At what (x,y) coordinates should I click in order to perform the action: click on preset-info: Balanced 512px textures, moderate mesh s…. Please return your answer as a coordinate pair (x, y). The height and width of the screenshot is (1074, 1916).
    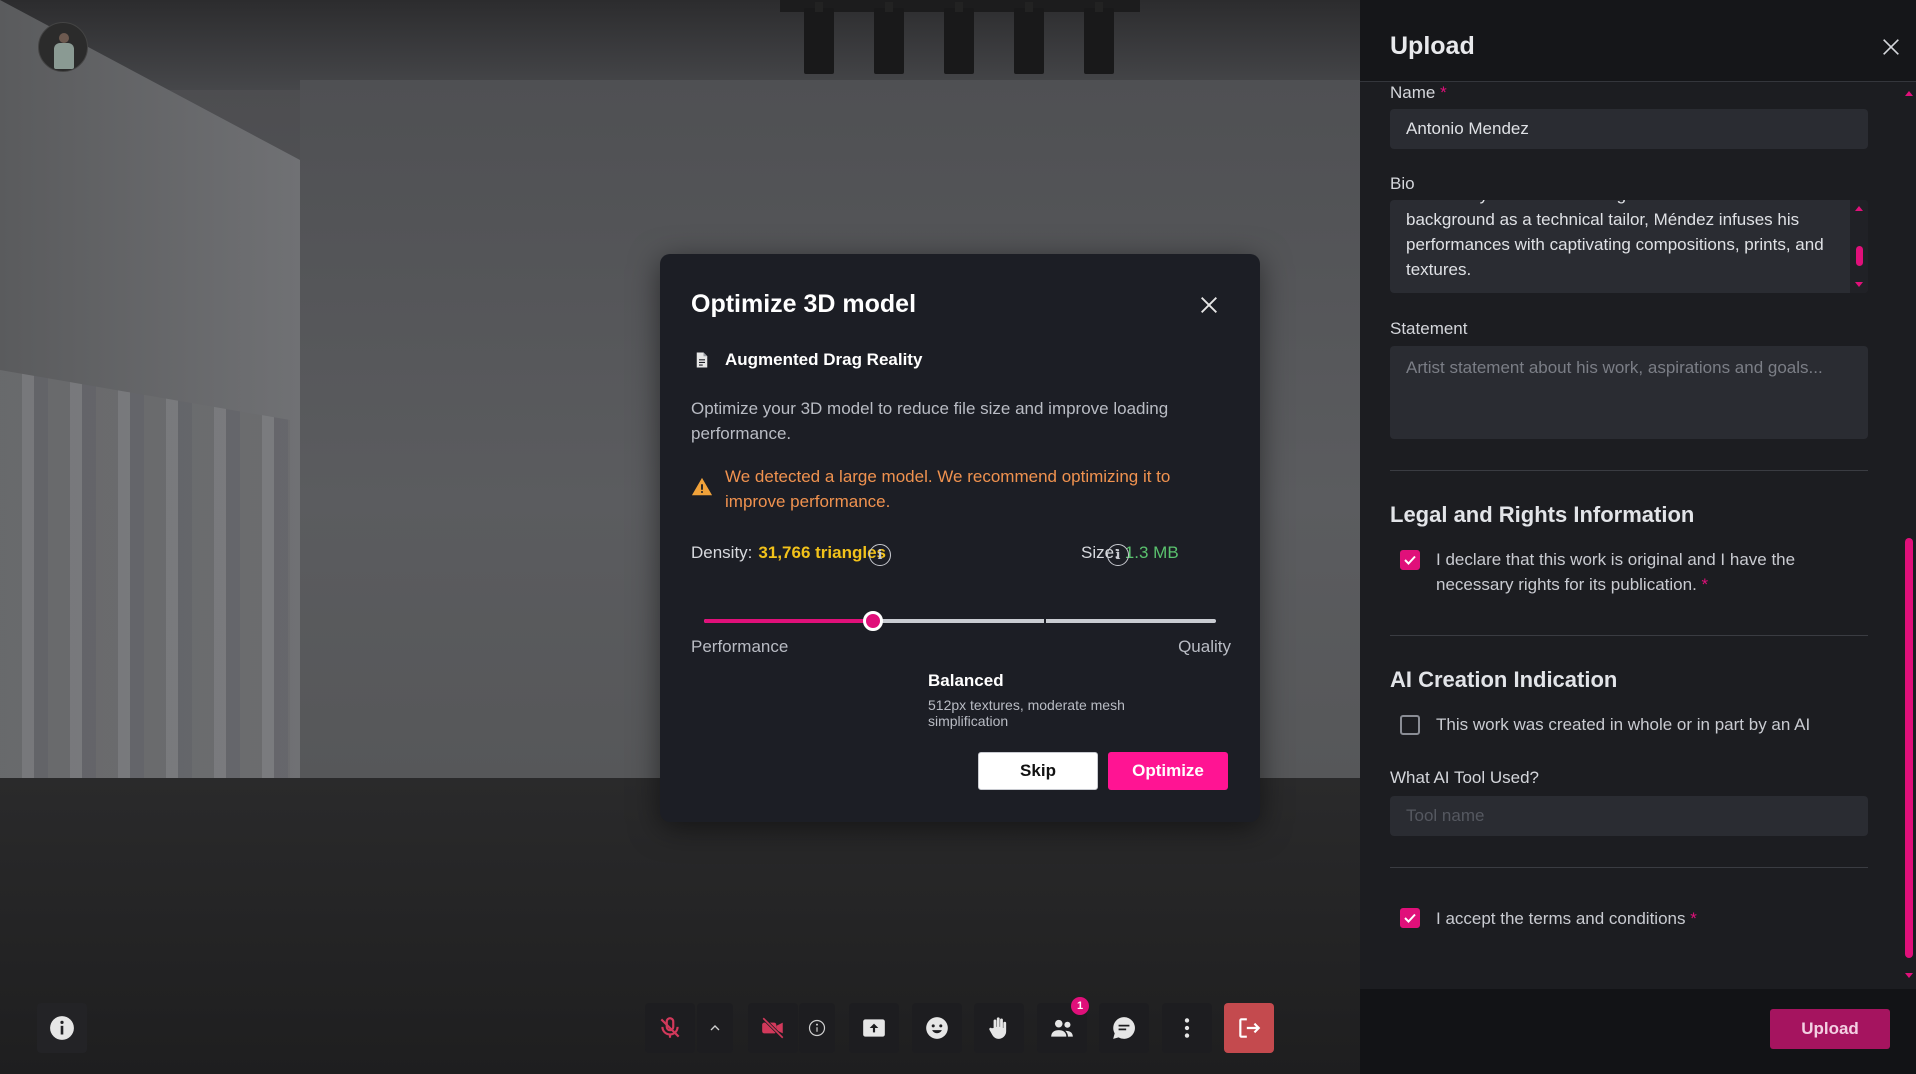
    Looking at the image, I should click on (1068, 700).